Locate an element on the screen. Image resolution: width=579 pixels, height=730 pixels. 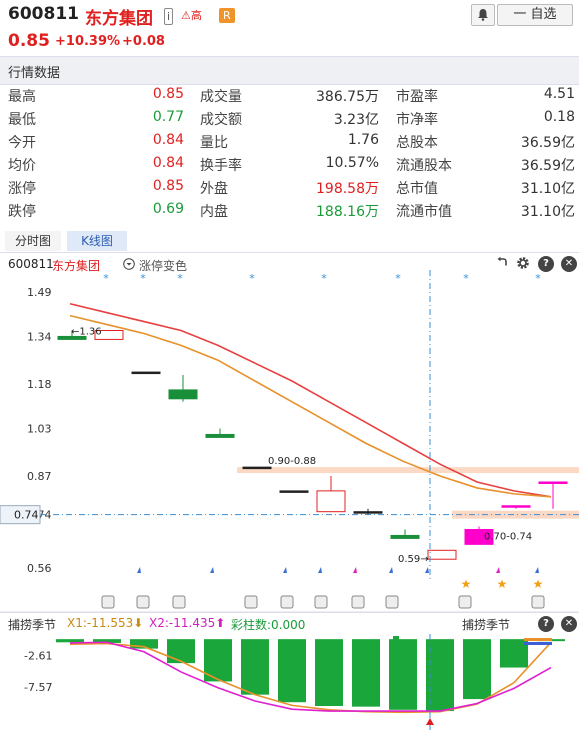
risk-high-tag: ⚠高 is located at coordinates (191, 15).